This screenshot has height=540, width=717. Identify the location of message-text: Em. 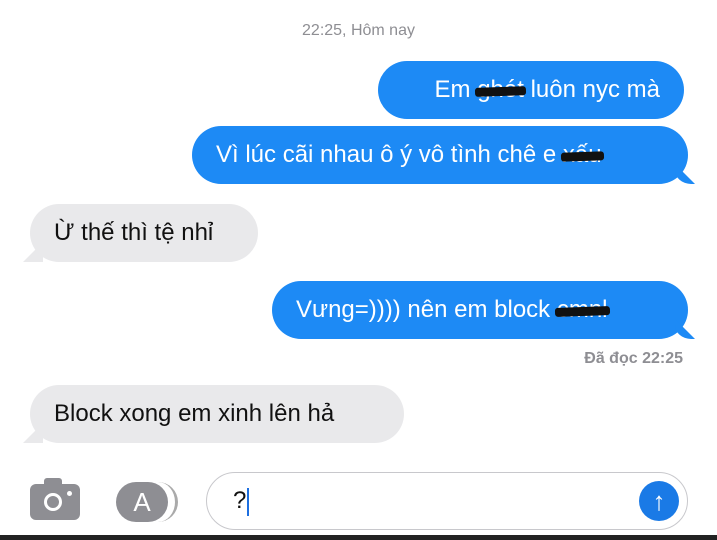
(456, 89).